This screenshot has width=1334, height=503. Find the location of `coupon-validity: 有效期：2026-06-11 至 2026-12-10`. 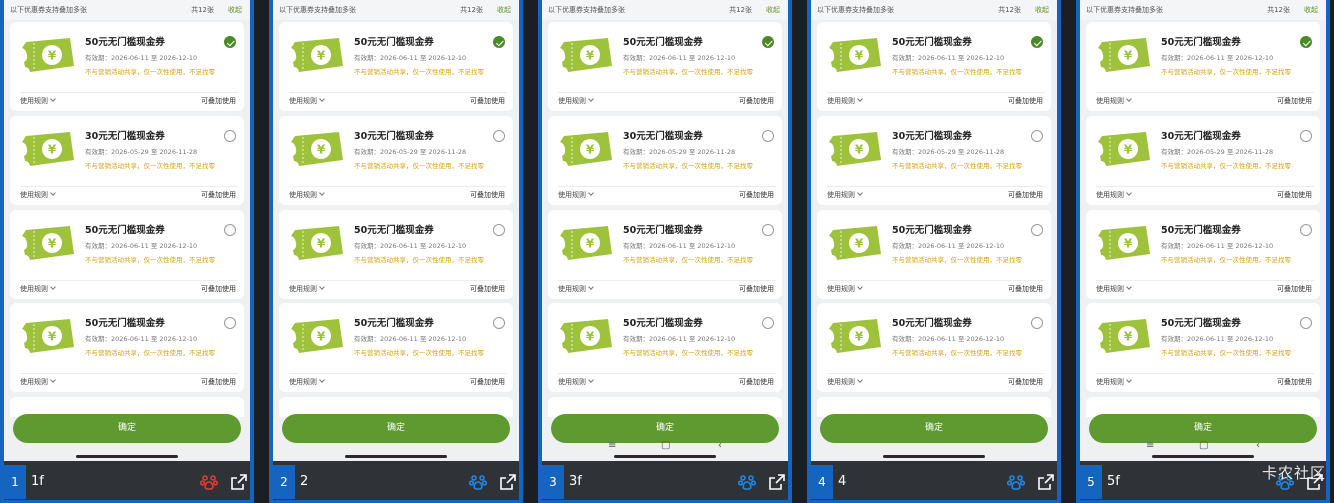

coupon-validity: 有效期：2026-06-11 至 2026-12-10 is located at coordinates (141, 246).